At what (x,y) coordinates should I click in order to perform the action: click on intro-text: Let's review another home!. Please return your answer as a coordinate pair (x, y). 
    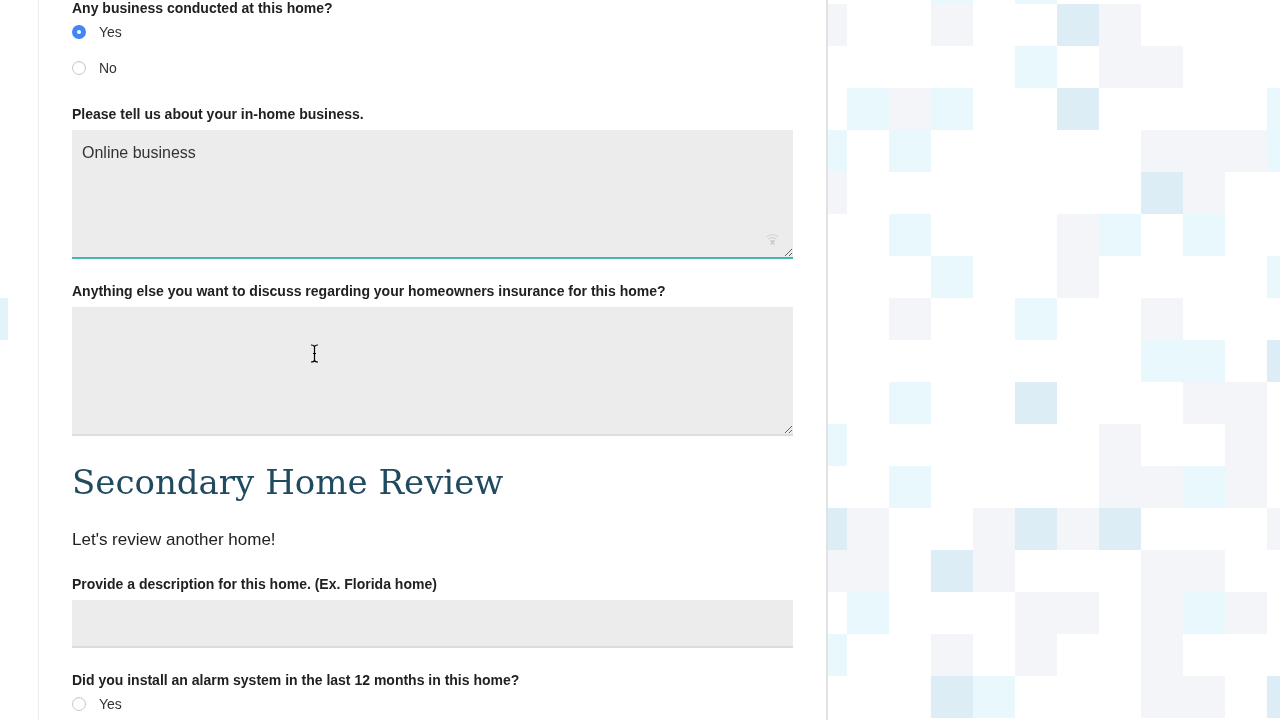
    Looking at the image, I should click on (174, 540).